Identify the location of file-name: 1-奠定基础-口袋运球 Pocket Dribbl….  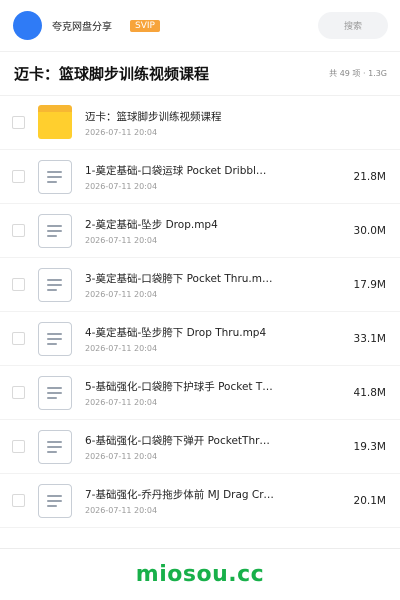
(176, 170).